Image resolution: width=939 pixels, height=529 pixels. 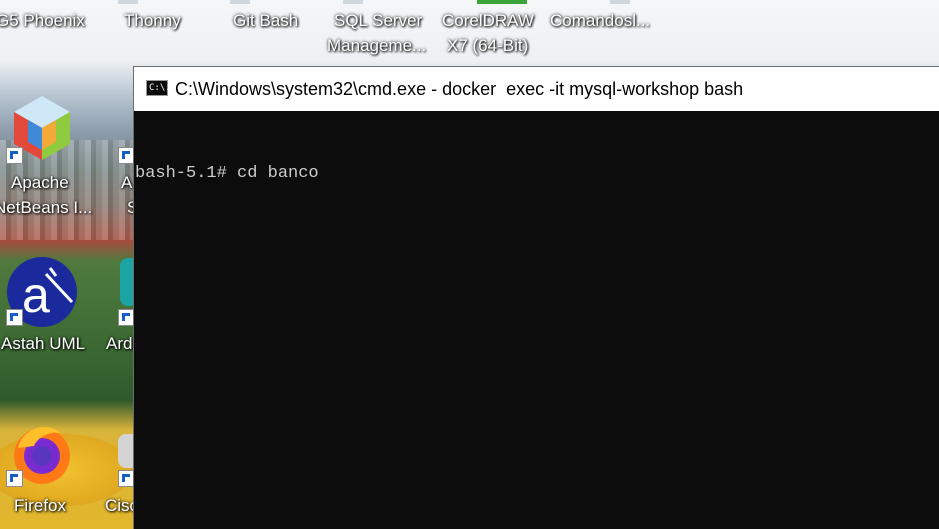 I want to click on cmd-app-icon: C:\., so click(x=158, y=88).